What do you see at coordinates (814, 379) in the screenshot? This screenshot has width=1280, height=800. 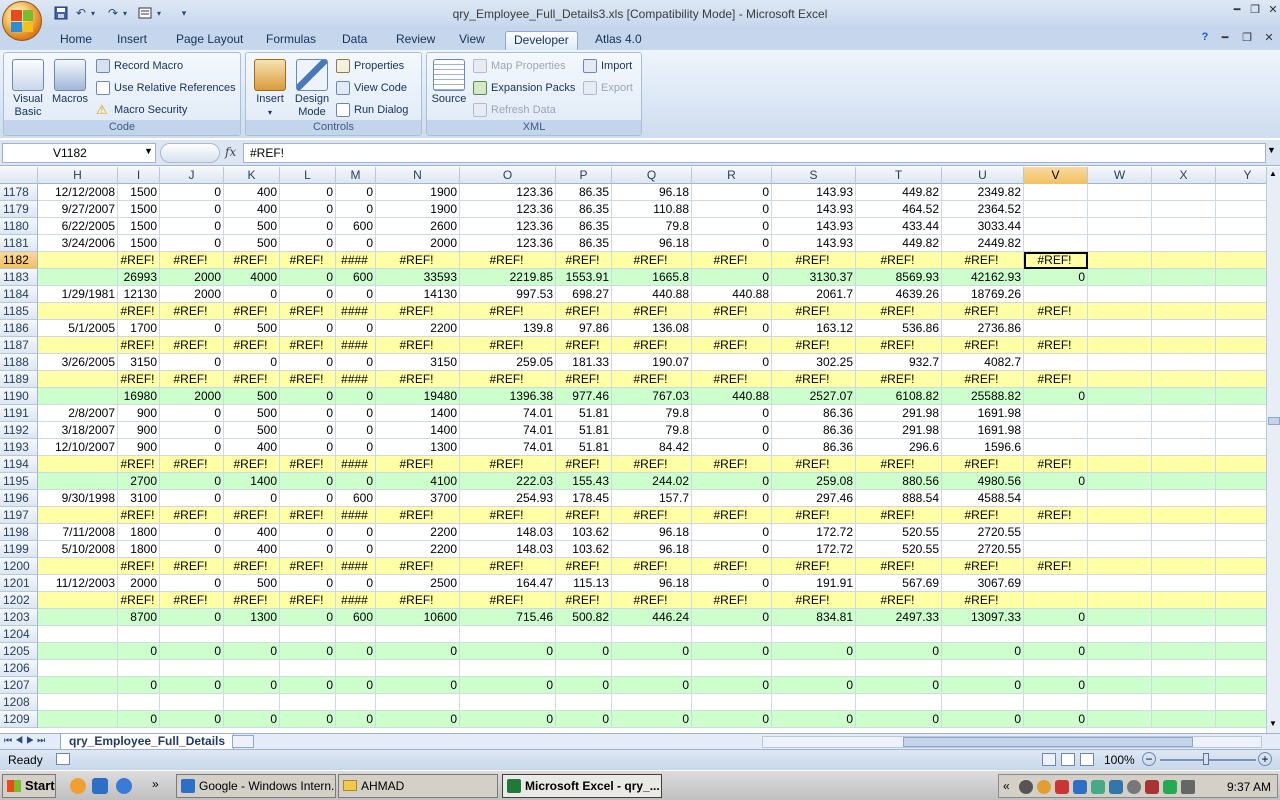 I see `cell-s1189: #REF!` at bounding box center [814, 379].